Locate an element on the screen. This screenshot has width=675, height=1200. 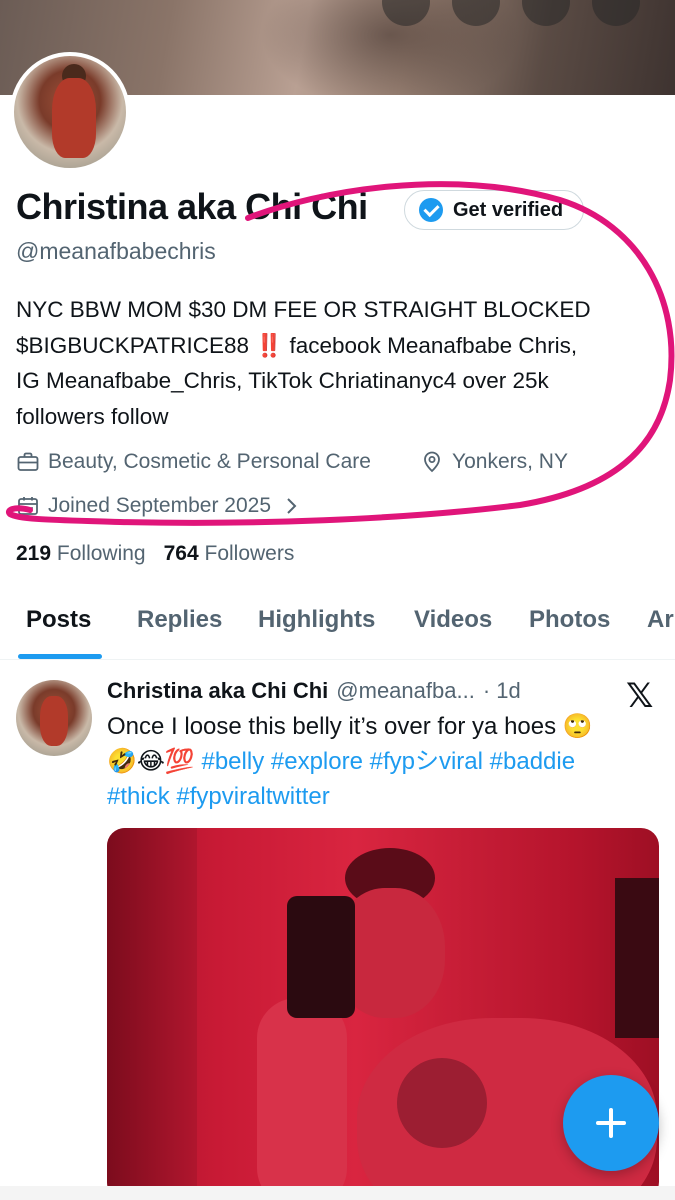
followers-label: Followers is located at coordinates (249, 553).